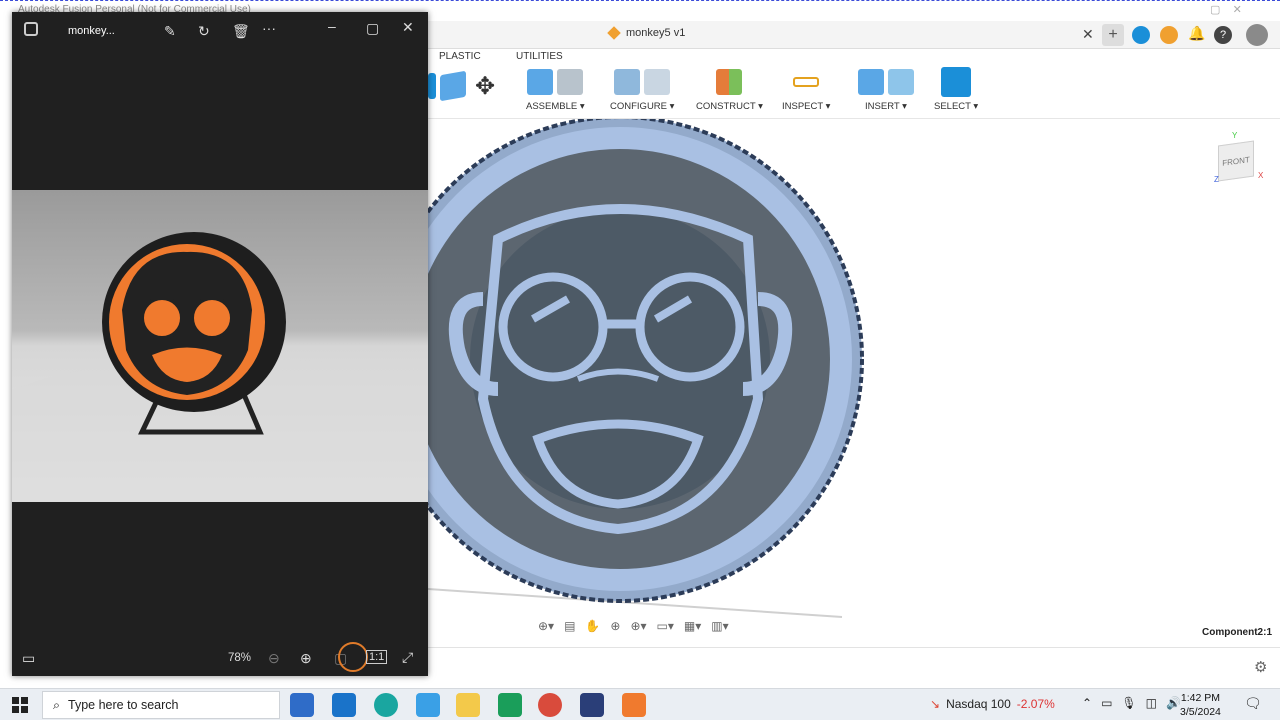 This screenshot has width=1280, height=720. Describe the element at coordinates (204, 31) in the screenshot. I see `rotate-icon: ↻` at that location.